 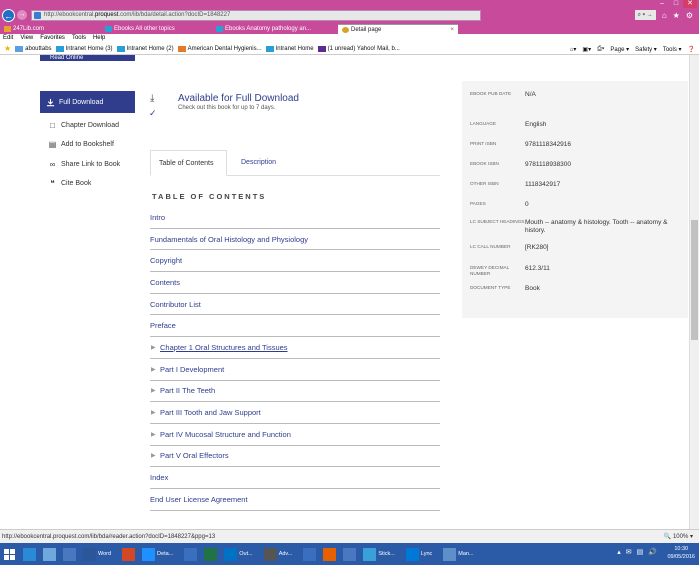 I want to click on chapter-download-link: □ Chapter Download, so click(x=83, y=125).